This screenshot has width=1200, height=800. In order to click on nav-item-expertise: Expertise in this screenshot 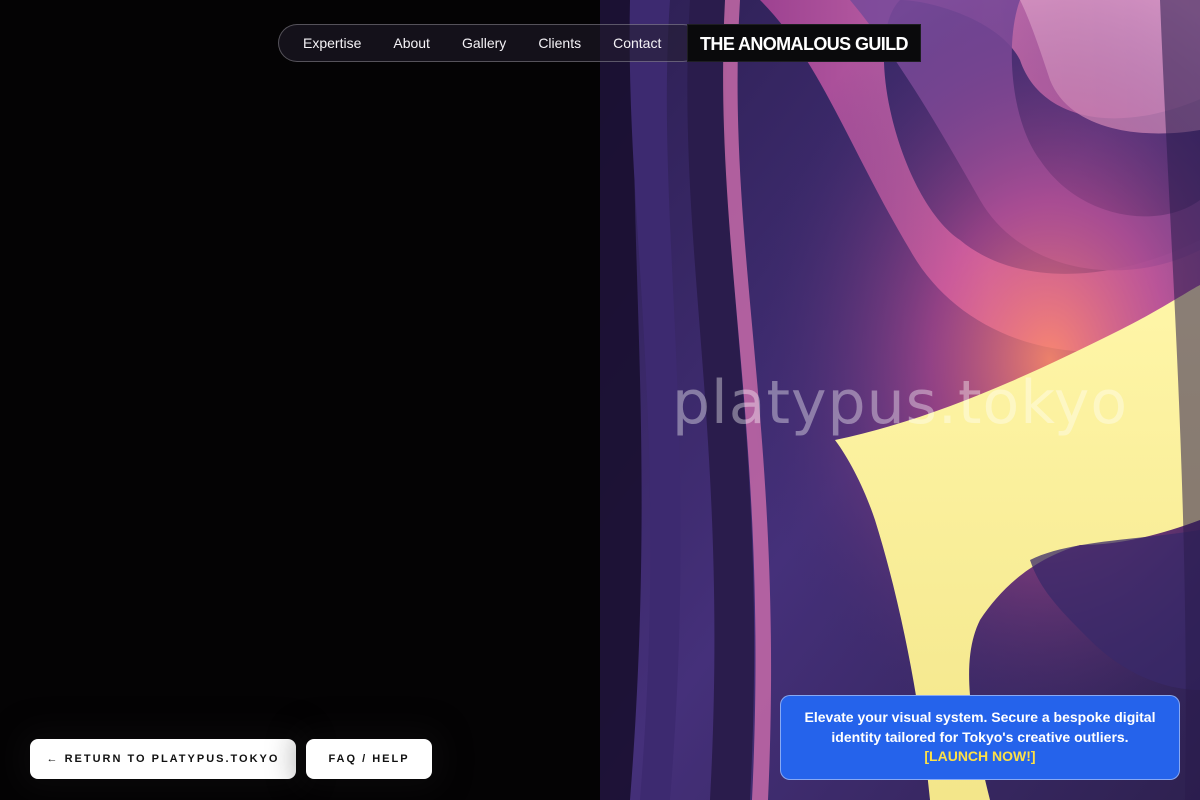, I will do `click(332, 43)`.